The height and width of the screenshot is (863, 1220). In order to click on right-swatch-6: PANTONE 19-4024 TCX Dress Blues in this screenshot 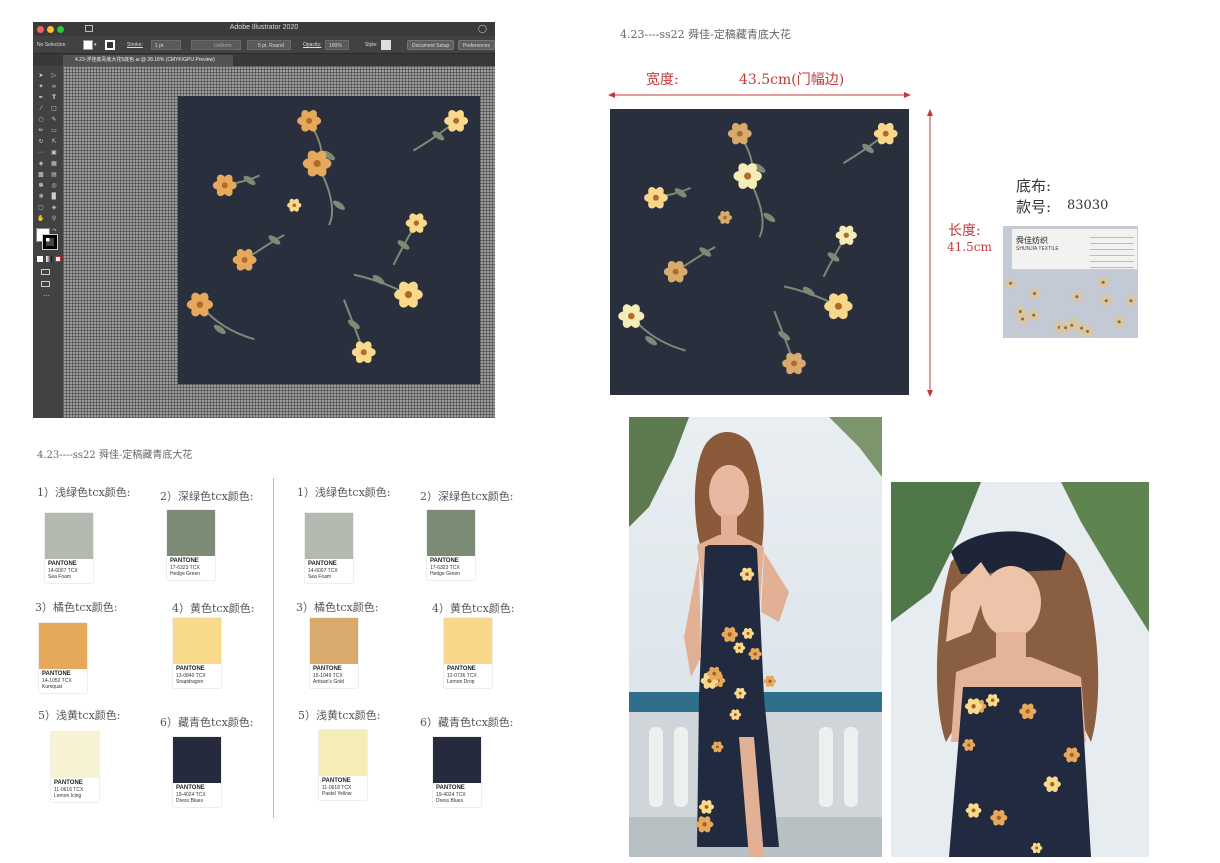, I will do `click(457, 772)`.